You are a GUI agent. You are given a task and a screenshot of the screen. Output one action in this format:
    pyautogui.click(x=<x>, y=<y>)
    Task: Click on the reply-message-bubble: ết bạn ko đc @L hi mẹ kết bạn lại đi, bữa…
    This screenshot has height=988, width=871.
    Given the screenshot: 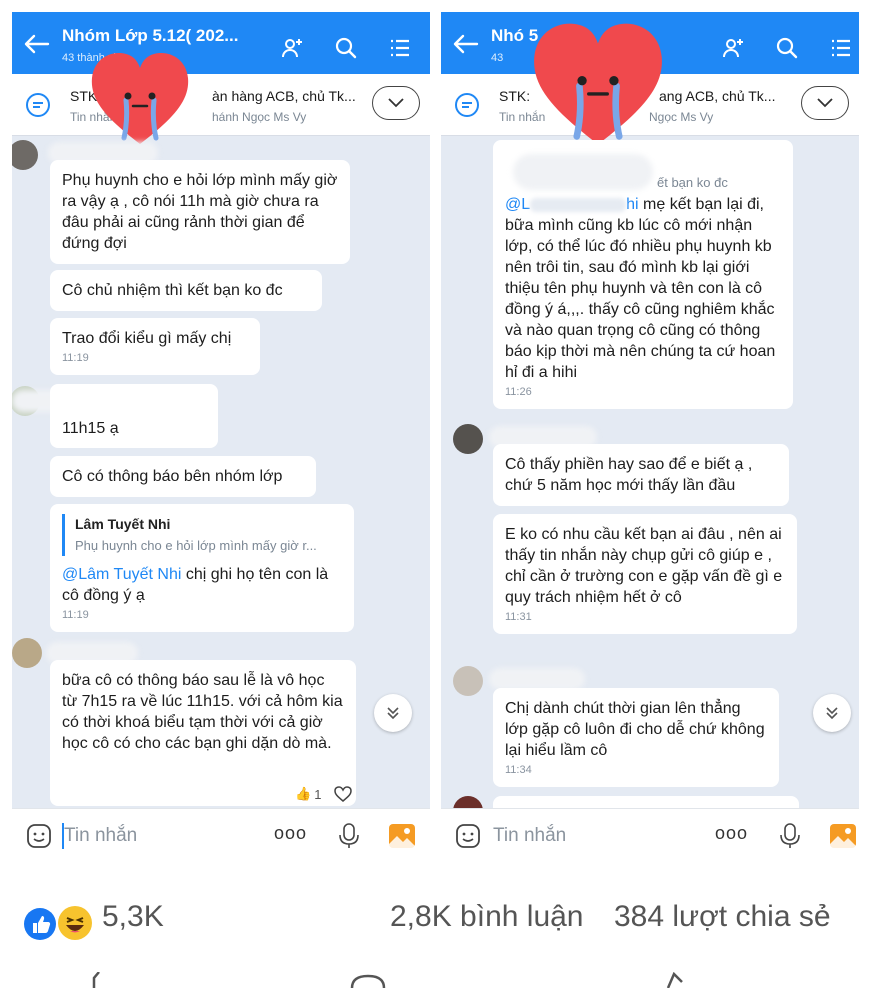 What is the action you would take?
    pyautogui.click(x=643, y=274)
    